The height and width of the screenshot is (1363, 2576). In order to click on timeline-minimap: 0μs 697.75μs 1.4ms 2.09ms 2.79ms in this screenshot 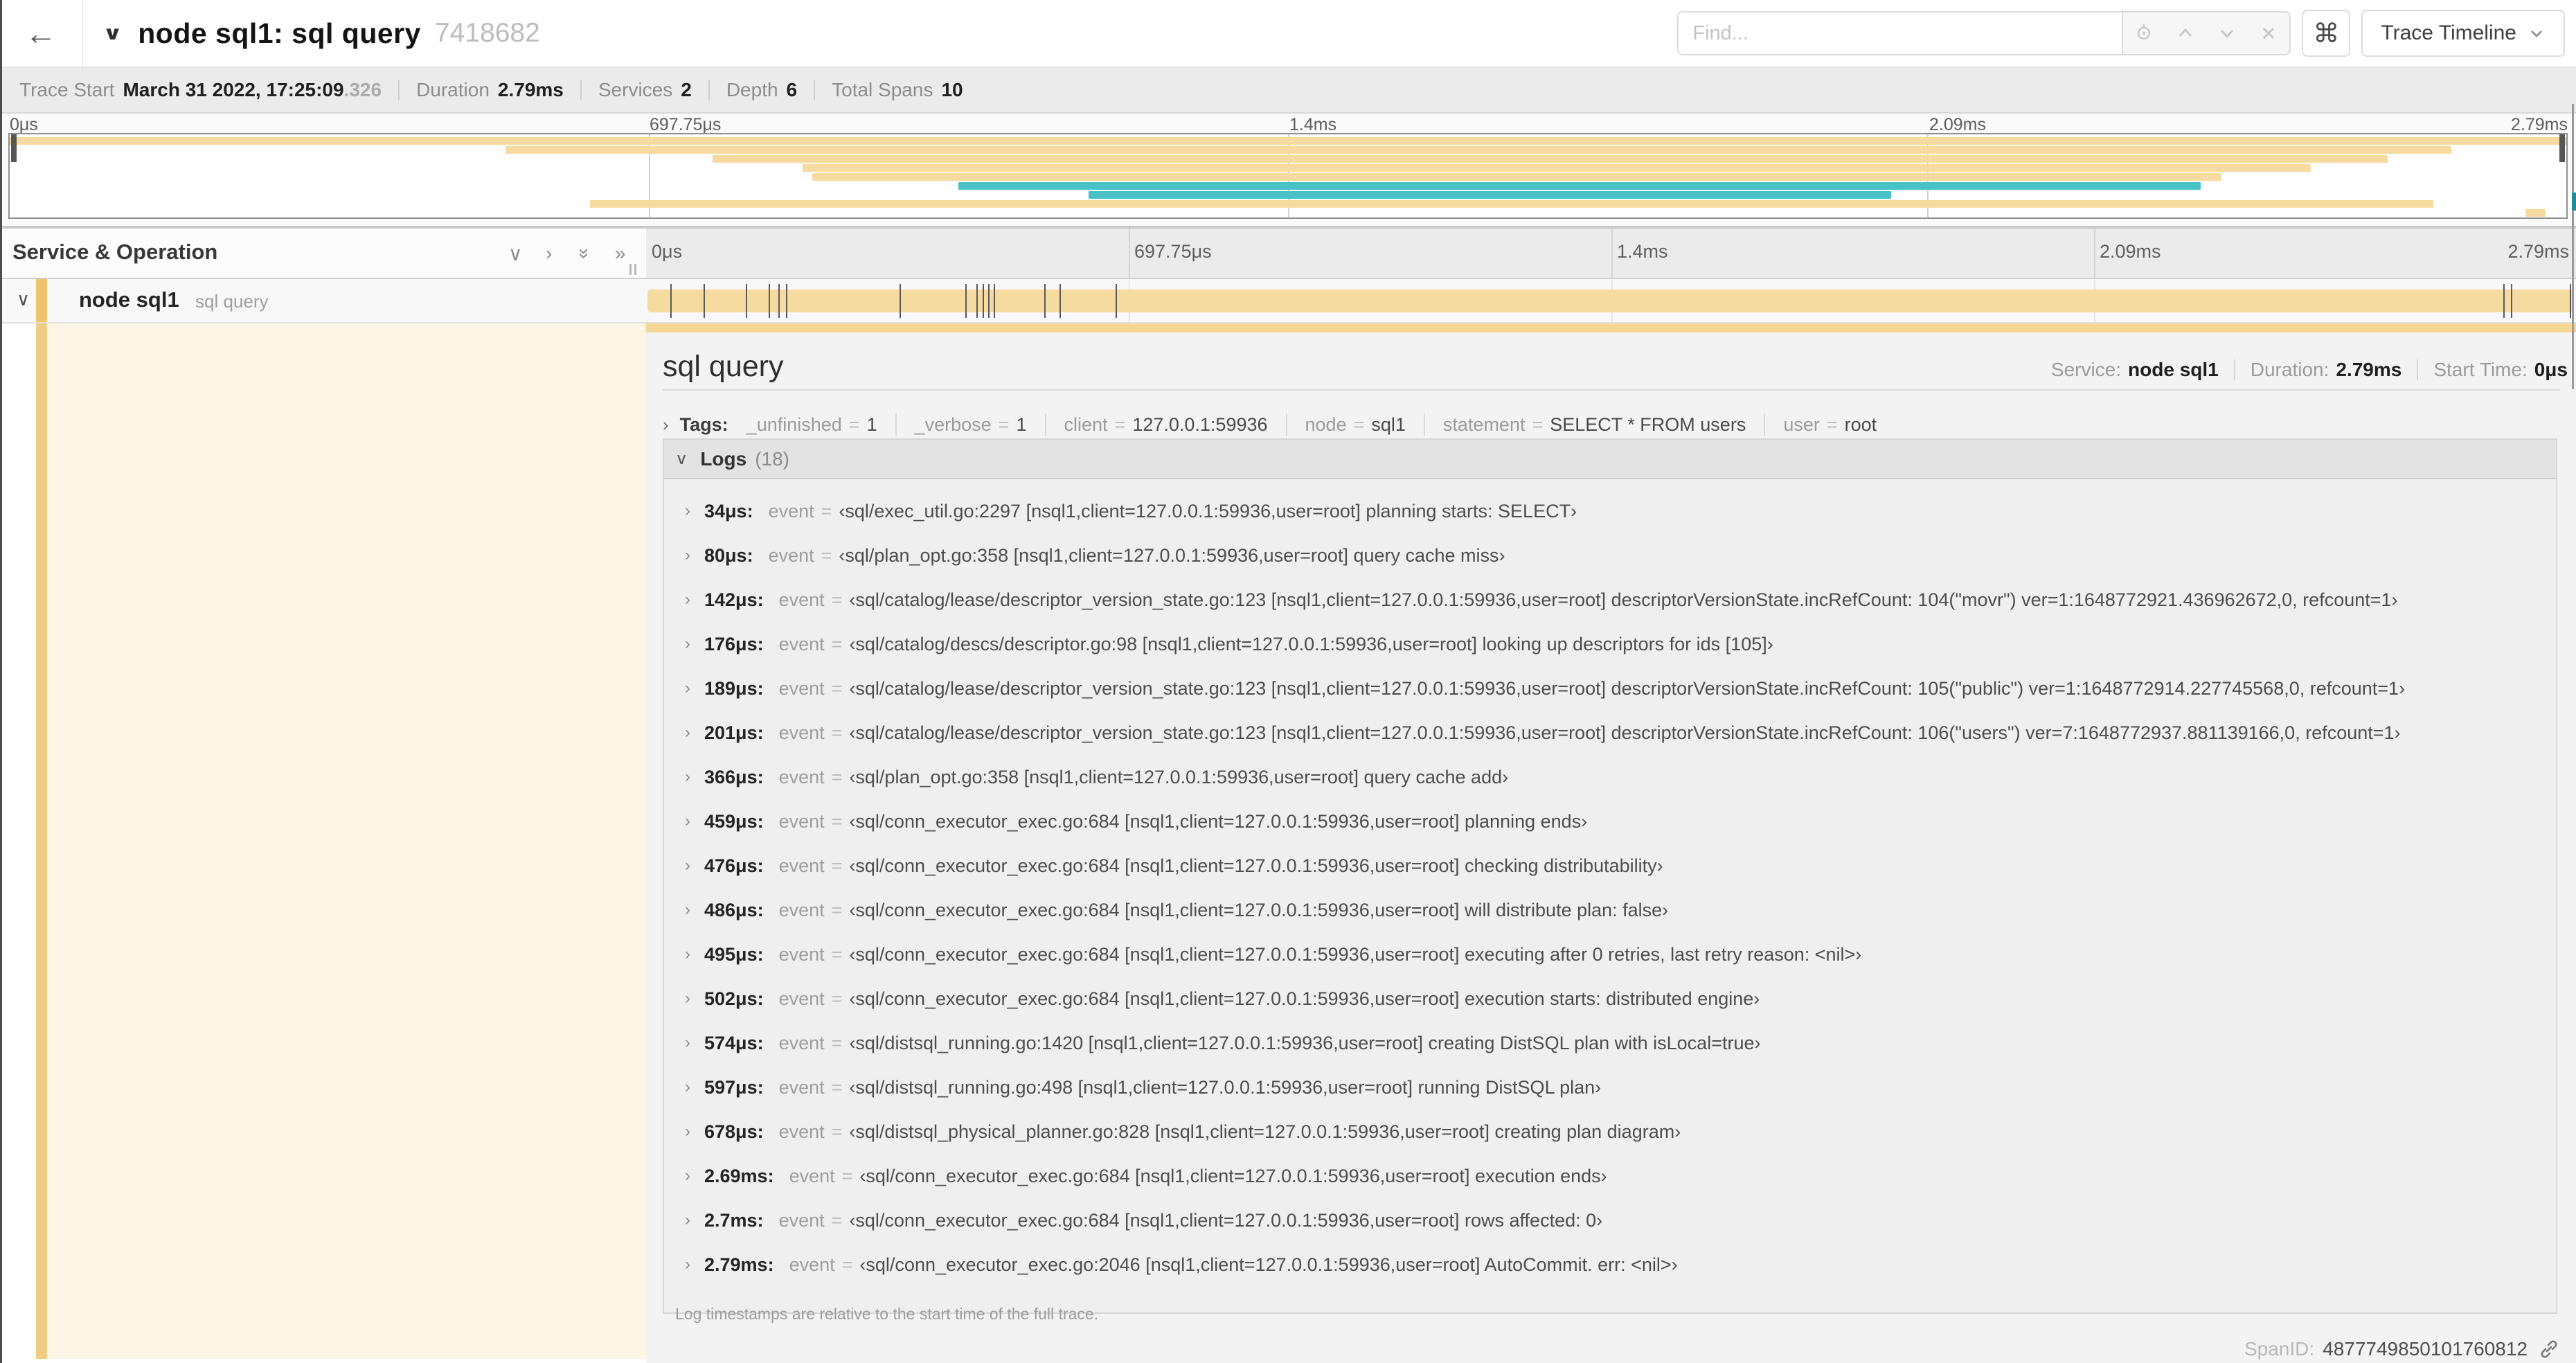, I will do `click(1288, 171)`.